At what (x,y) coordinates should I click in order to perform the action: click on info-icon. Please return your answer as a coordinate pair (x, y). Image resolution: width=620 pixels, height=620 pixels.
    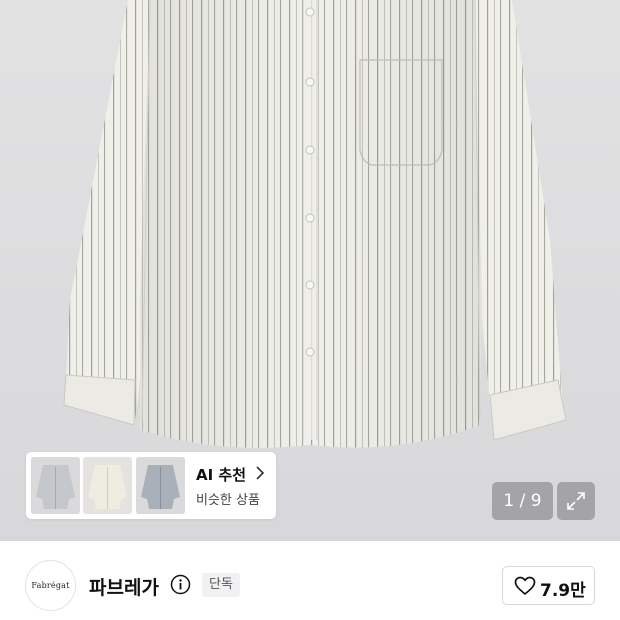
    Looking at the image, I should click on (180, 584).